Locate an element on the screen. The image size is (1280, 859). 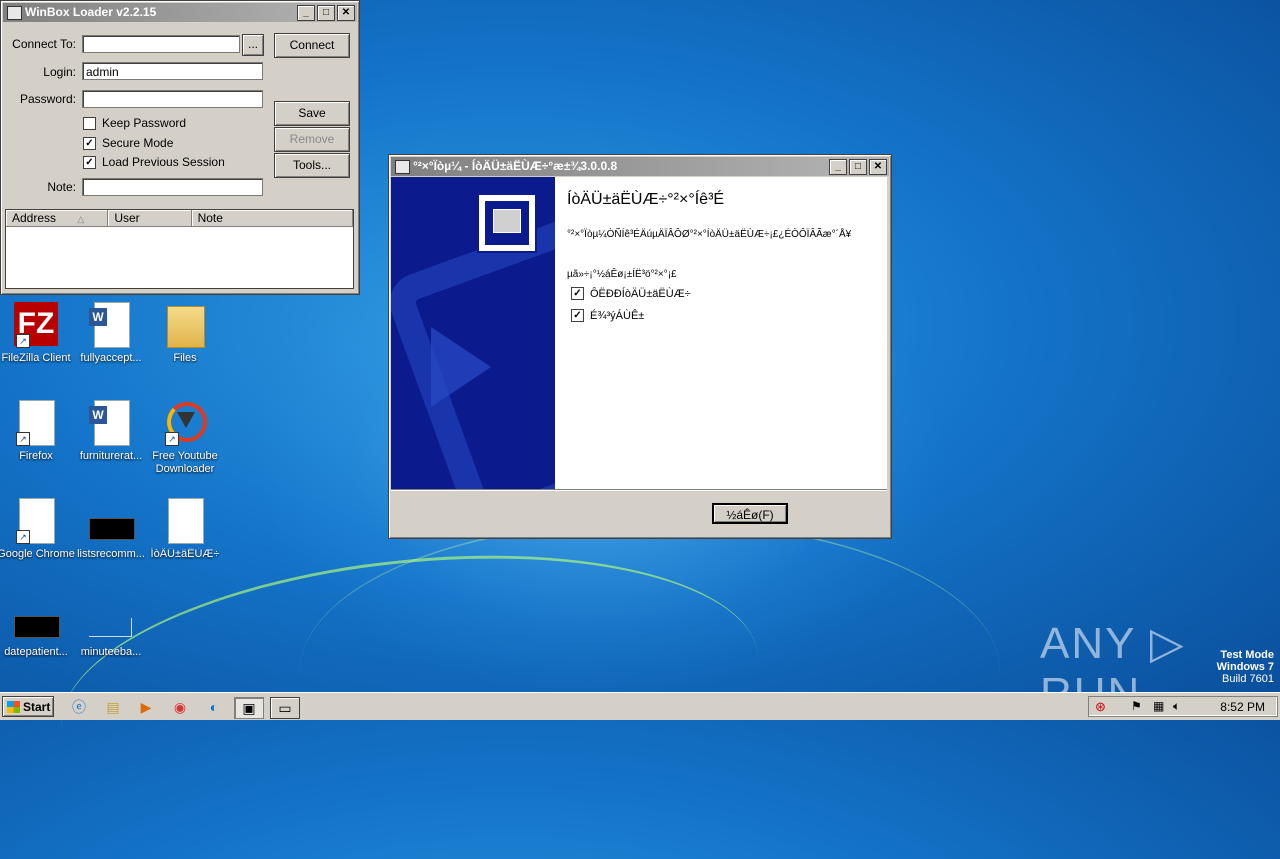
youtube-downloader-icon: ↗ is located at coordinates (185, 423).